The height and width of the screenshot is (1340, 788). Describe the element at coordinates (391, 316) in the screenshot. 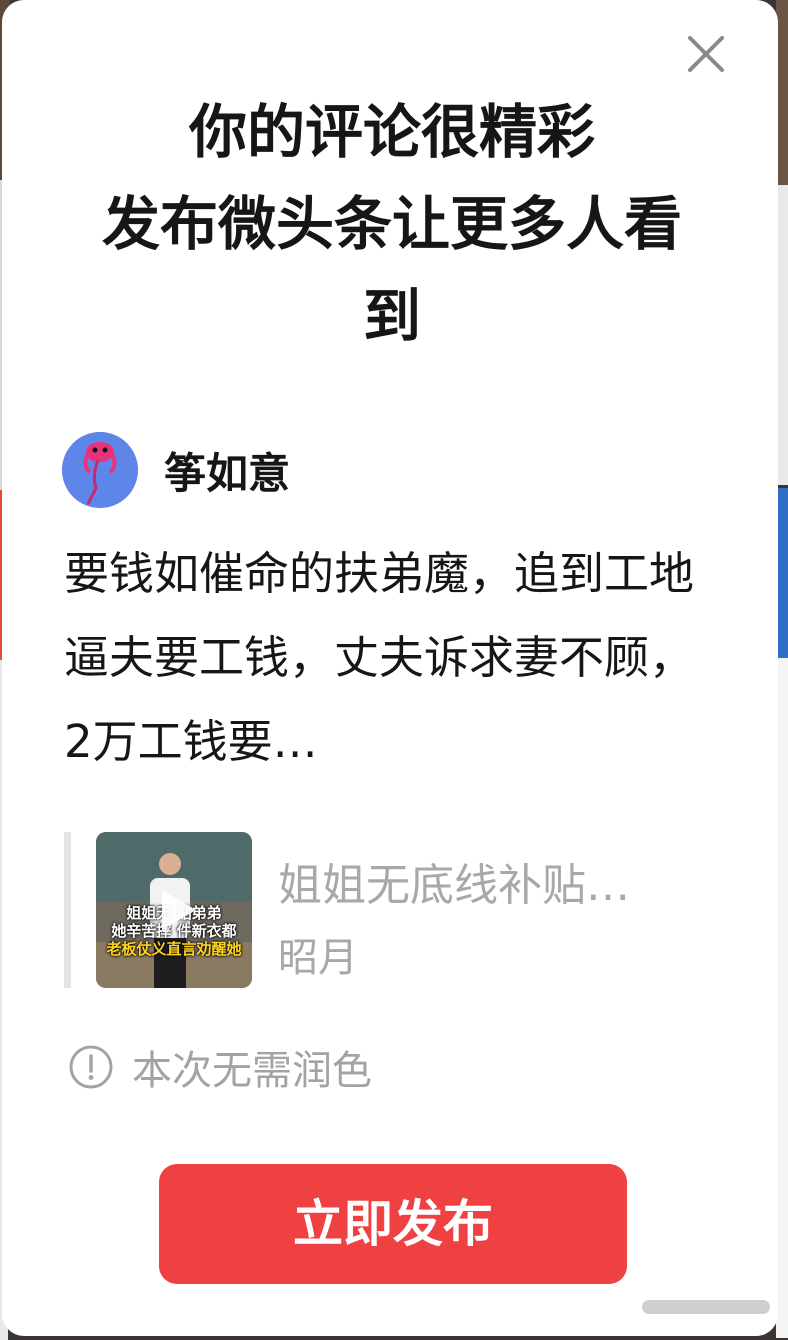

I see `dialog-title-line: 到` at that location.